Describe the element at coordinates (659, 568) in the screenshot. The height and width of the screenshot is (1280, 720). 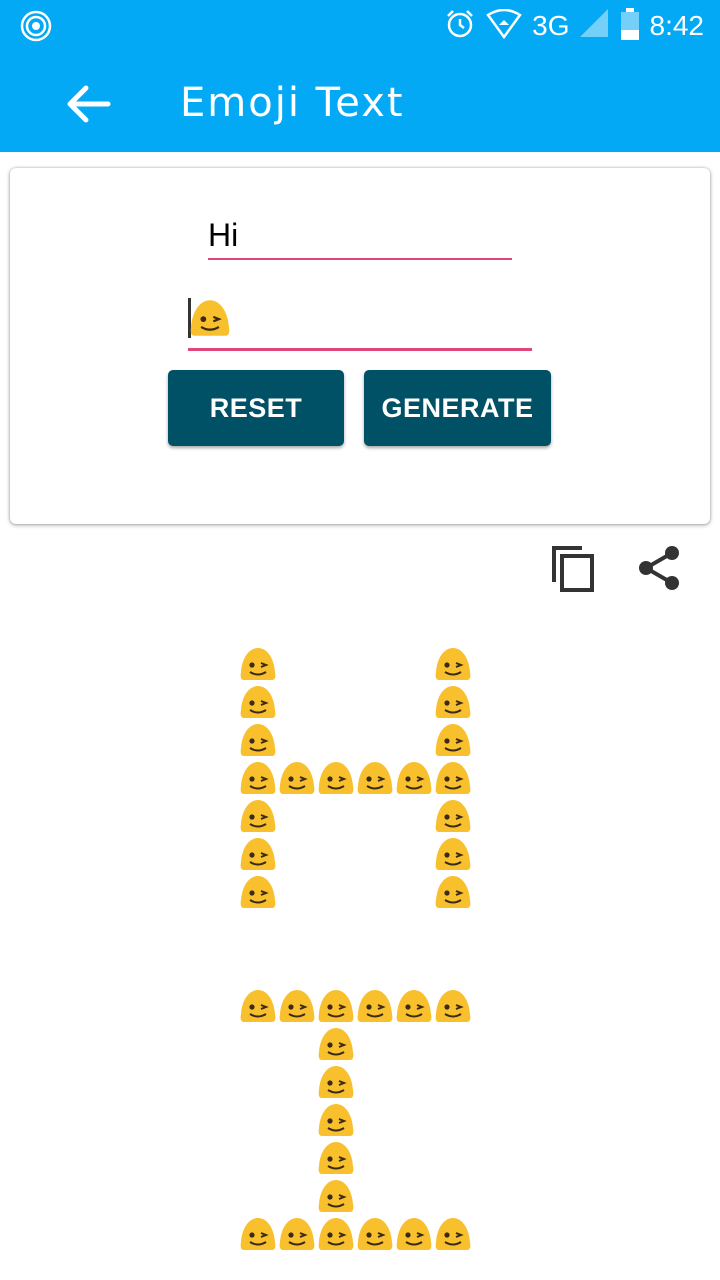
I see `share-icon` at that location.